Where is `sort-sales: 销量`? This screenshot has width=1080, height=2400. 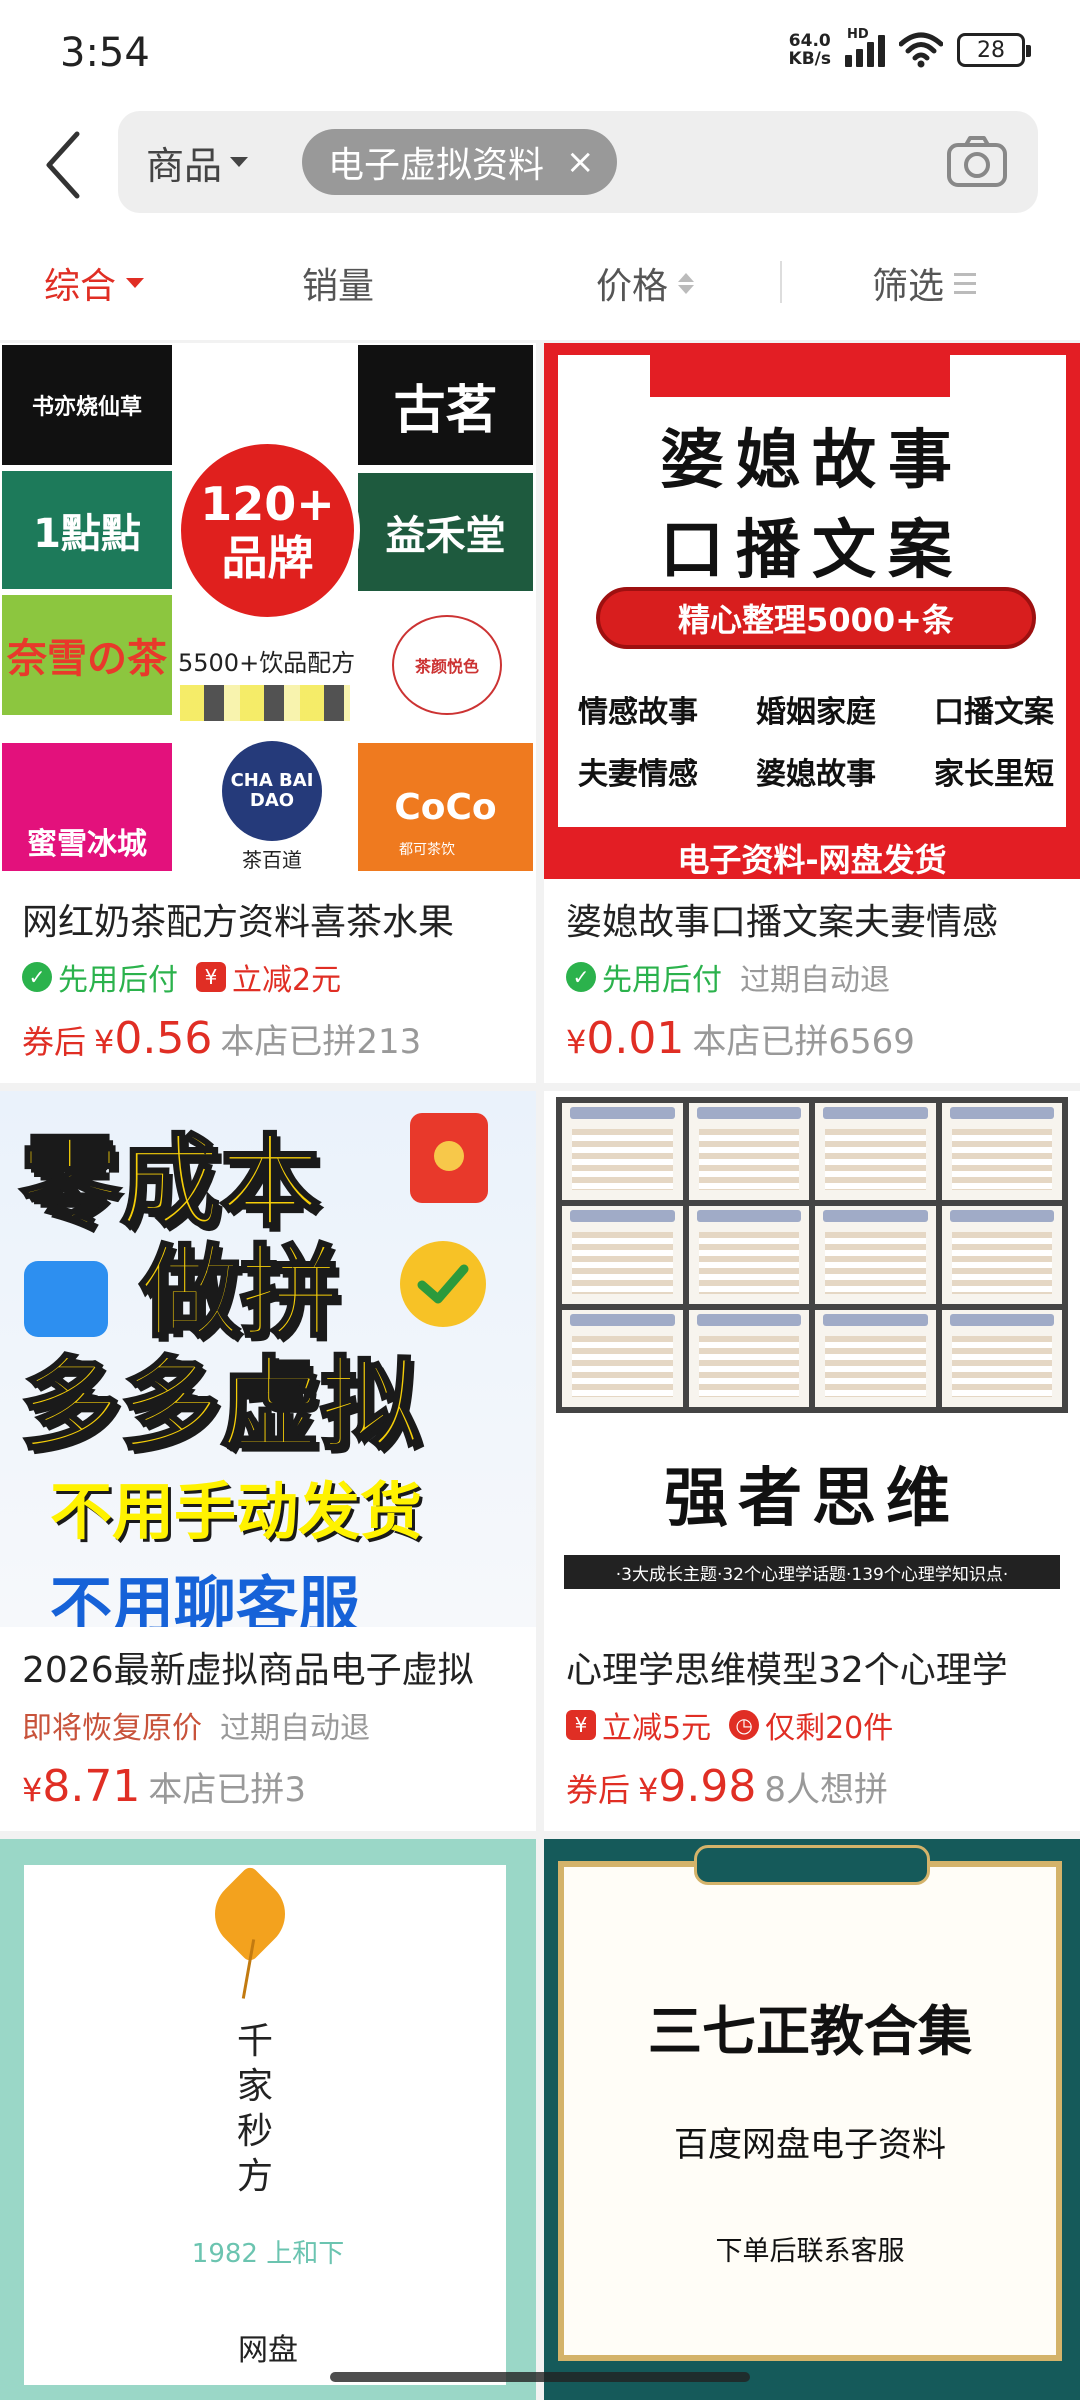
sort-sales: 销量 is located at coordinates (338, 283).